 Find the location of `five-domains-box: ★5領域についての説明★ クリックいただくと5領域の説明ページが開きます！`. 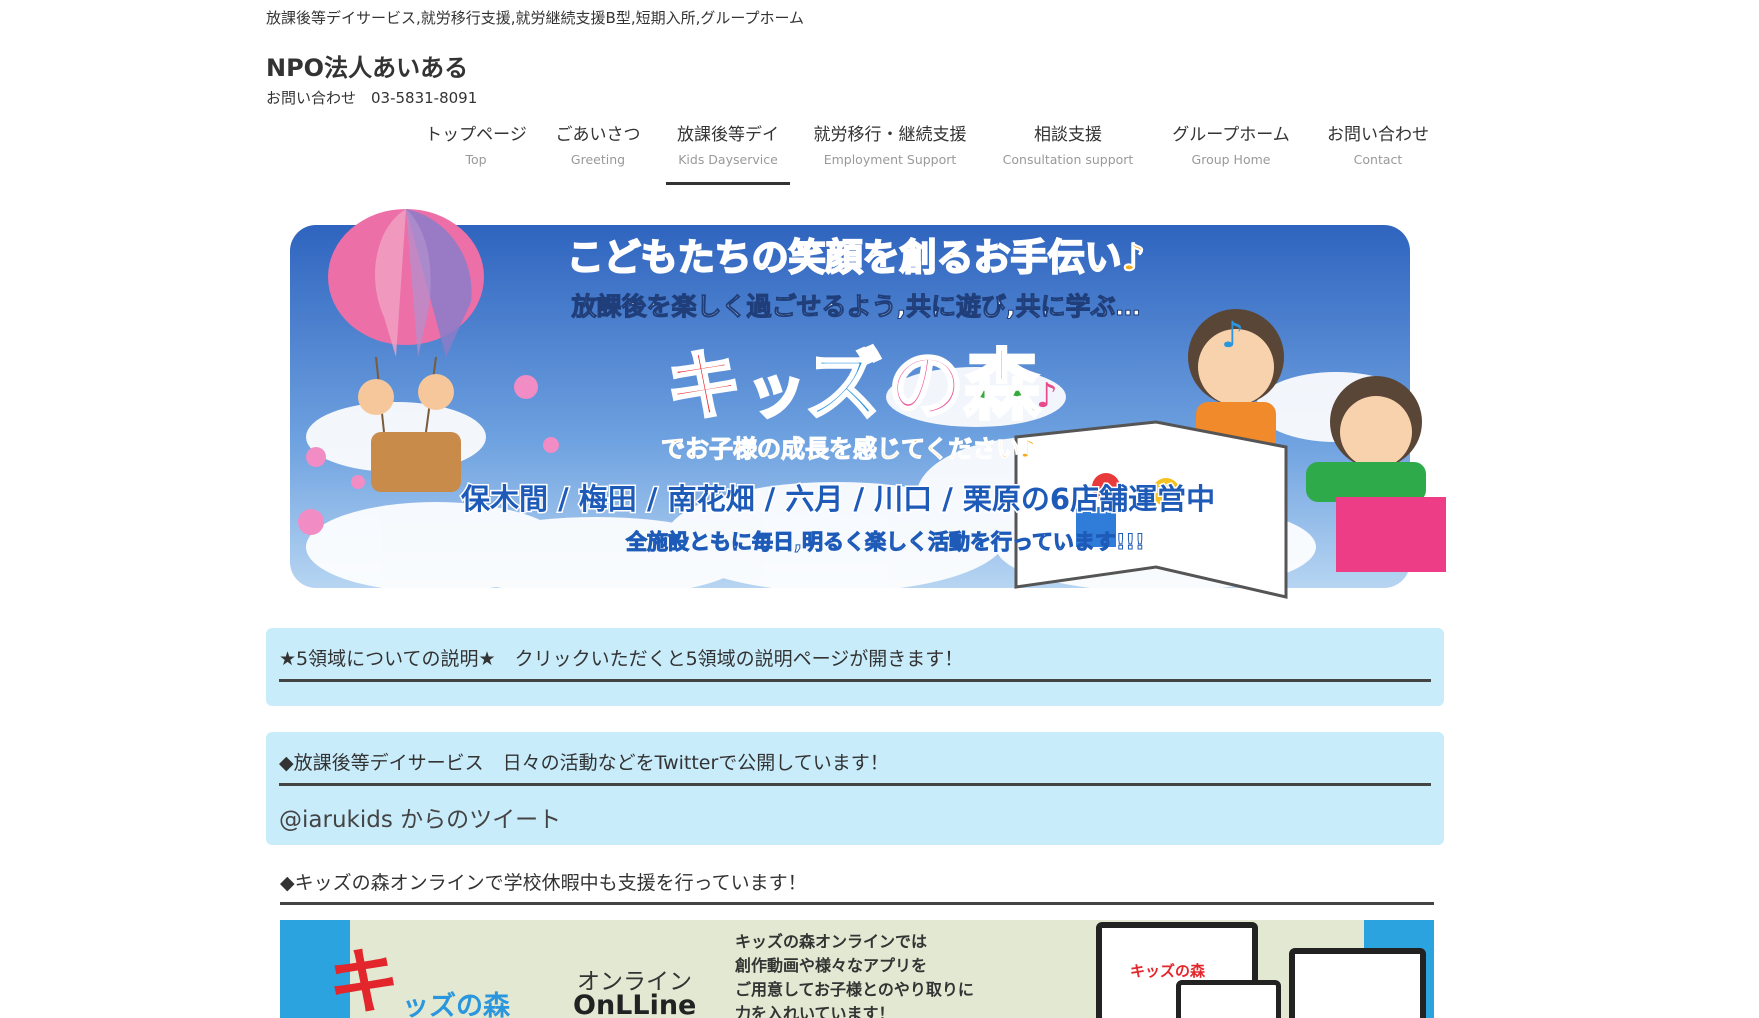

five-domains-box: ★5領域についての説明★ クリックいただくと5領域の説明ページが開きます！ is located at coordinates (855, 667).